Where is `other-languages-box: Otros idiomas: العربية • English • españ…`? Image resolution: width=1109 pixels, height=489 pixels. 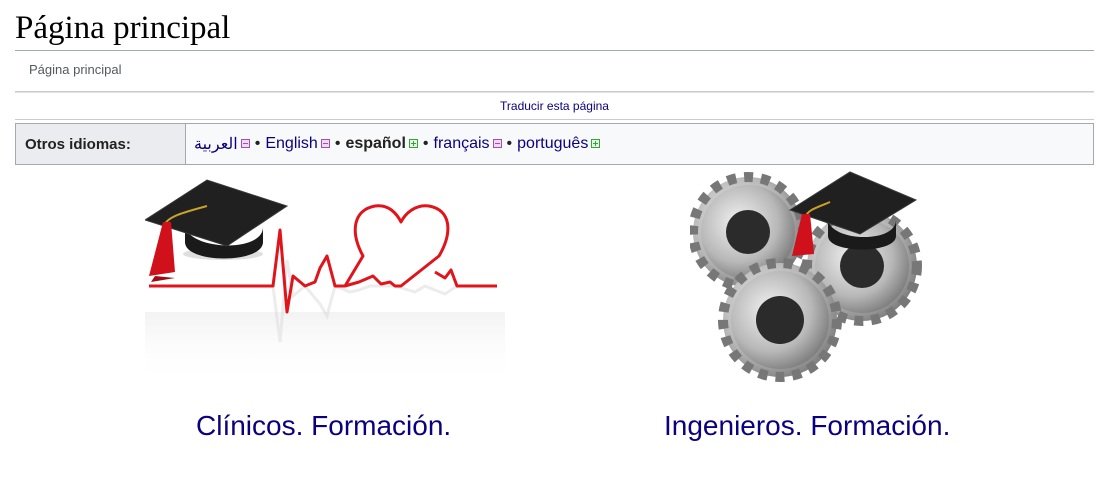 other-languages-box: Otros idiomas: العربية • English • españ… is located at coordinates (554, 144).